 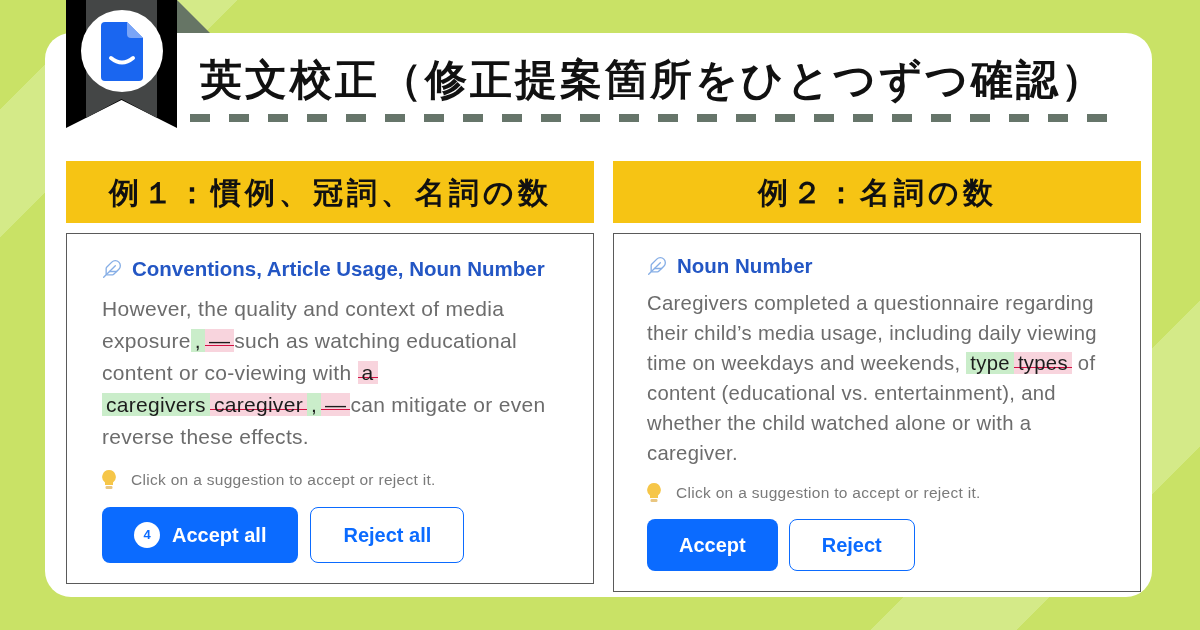 What do you see at coordinates (156, 404) in the screenshot?
I see `suggested-insertion: caregivers` at bounding box center [156, 404].